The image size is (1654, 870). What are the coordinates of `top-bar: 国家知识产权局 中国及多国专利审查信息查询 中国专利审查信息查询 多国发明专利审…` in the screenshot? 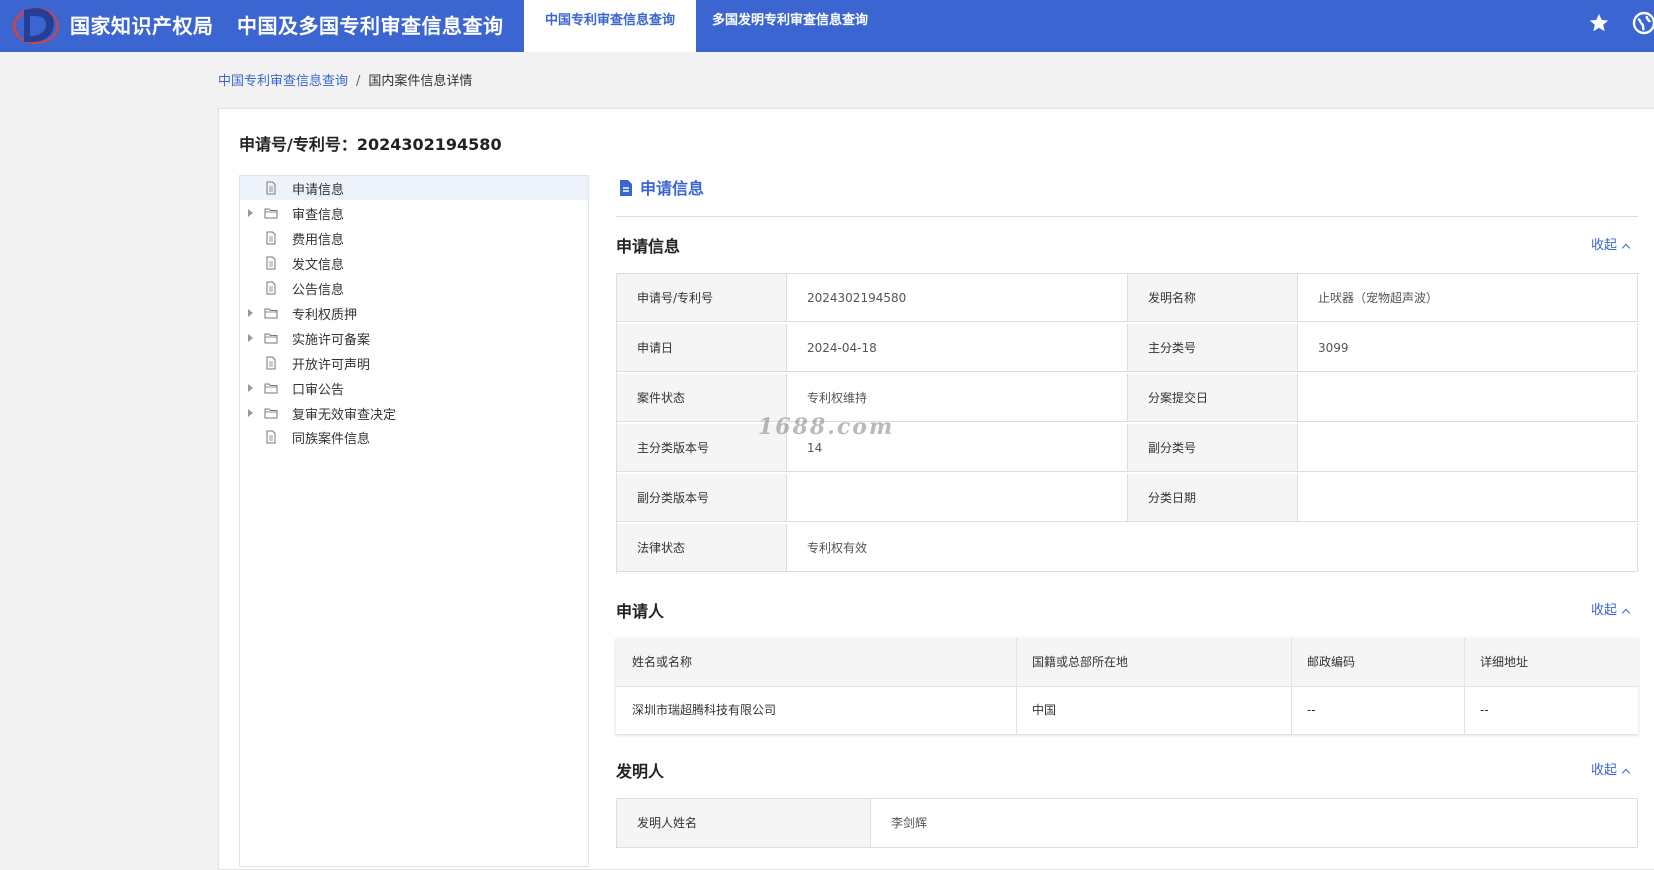 It's located at (827, 26).